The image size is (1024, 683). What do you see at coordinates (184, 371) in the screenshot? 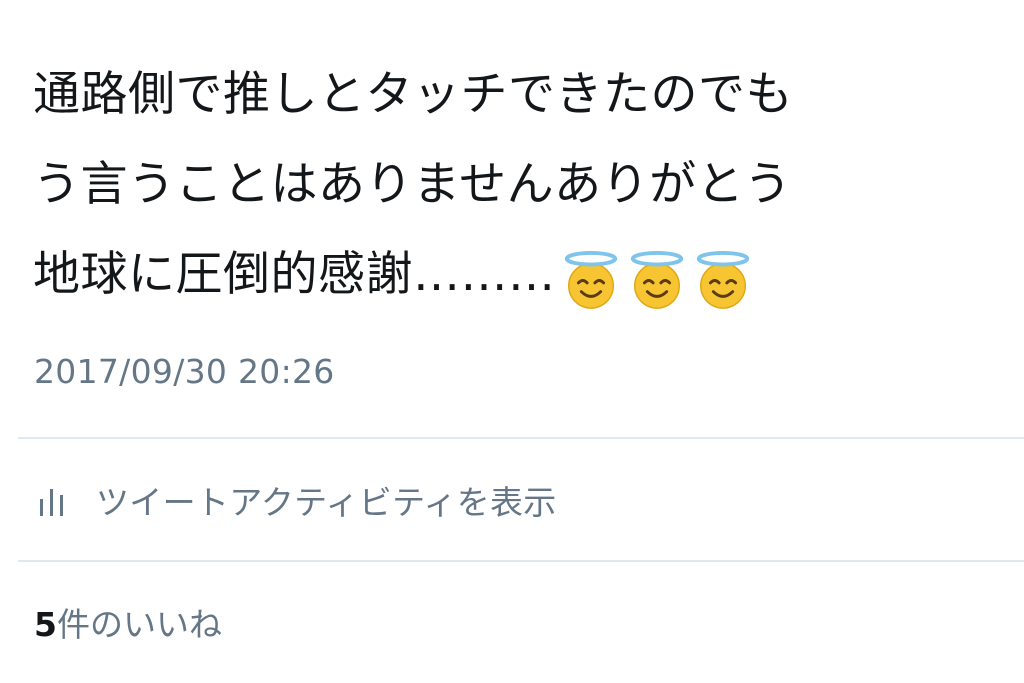
I see `tweet-timestamp: 2017/09/30 20:26` at bounding box center [184, 371].